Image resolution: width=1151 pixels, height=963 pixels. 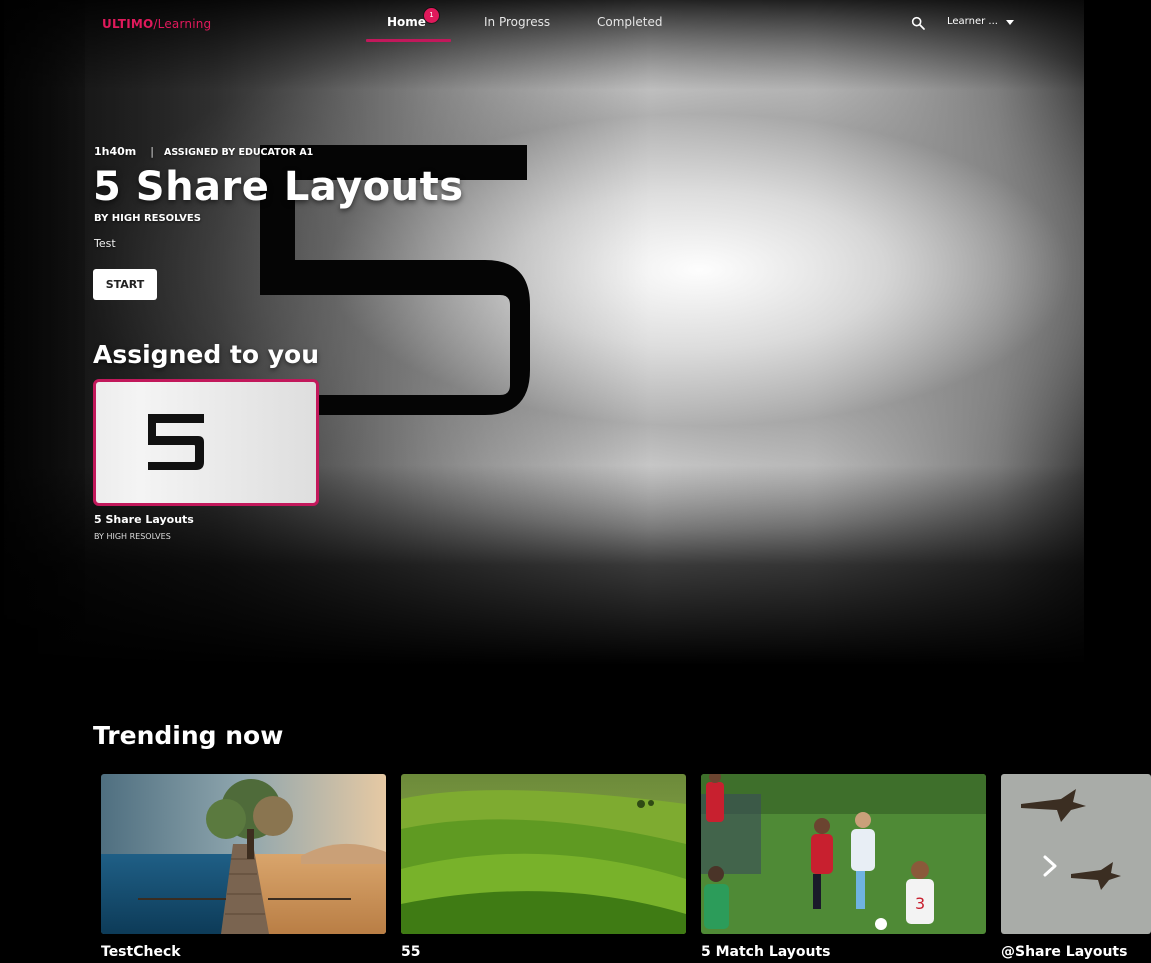 I want to click on notification-badge: 1, so click(x=431, y=15).